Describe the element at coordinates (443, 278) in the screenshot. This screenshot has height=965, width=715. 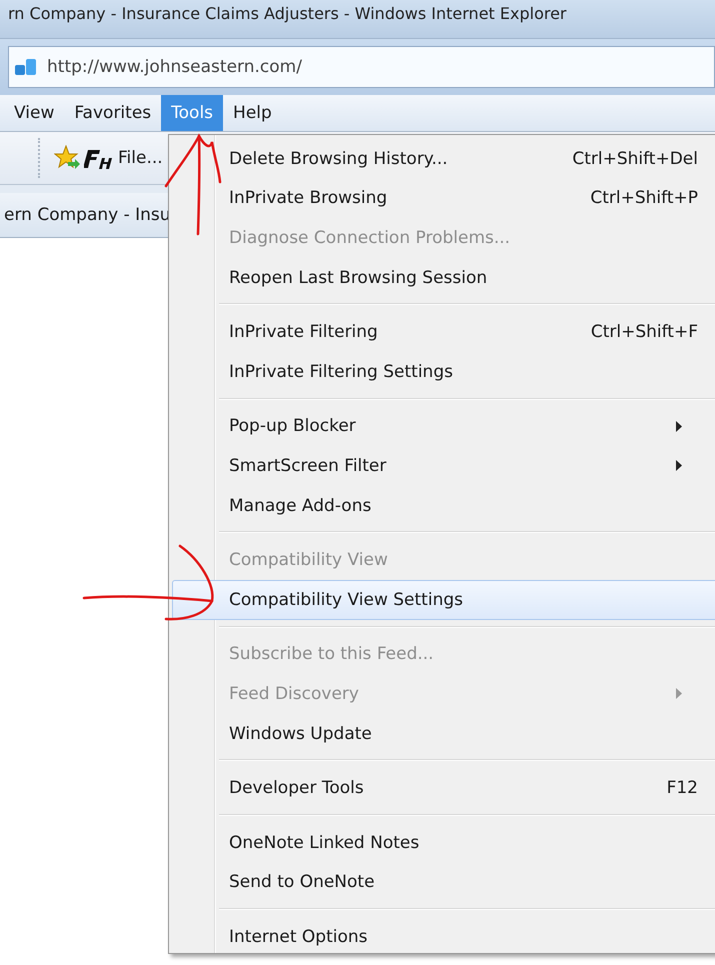
I see `menu-item: Reopen Last Browsing Session` at that location.